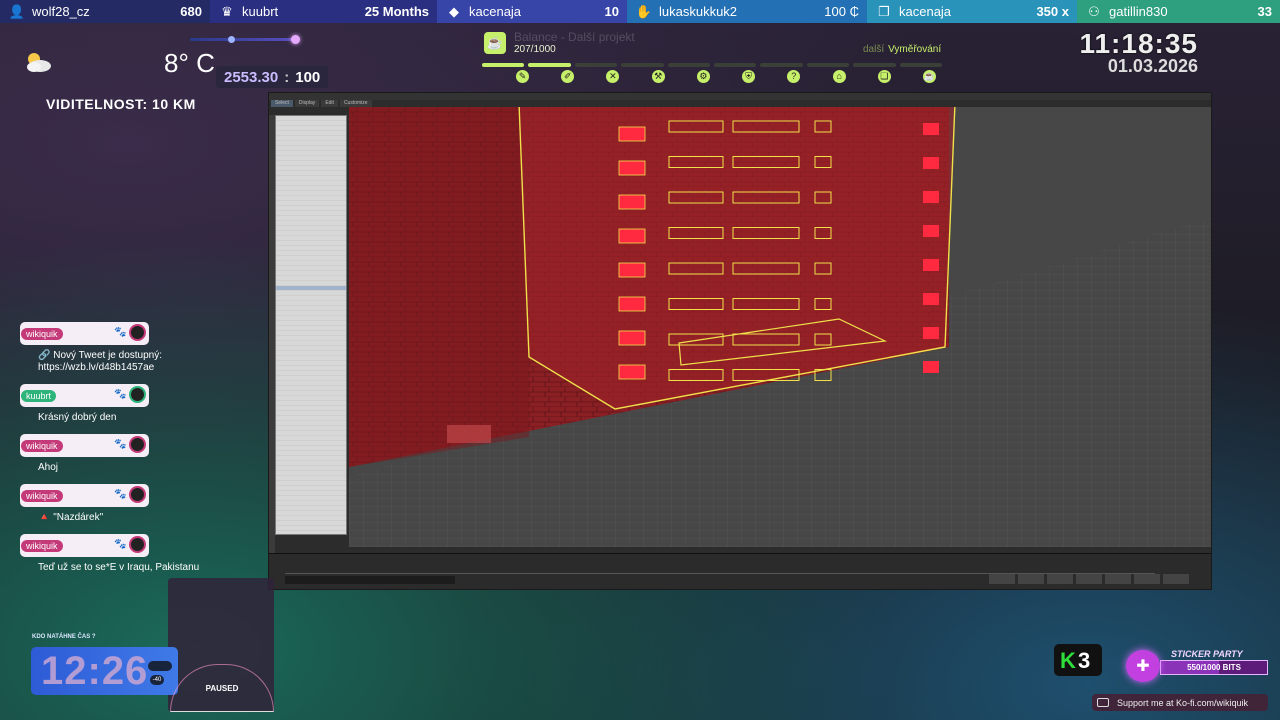  What do you see at coordinates (1094, 11) in the screenshot?
I see `handshake-icon: ⚇` at bounding box center [1094, 11].